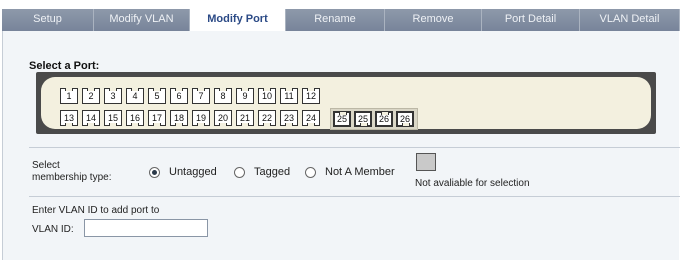 This screenshot has height=260, width=680. I want to click on port-19: 19, so click(201, 118).